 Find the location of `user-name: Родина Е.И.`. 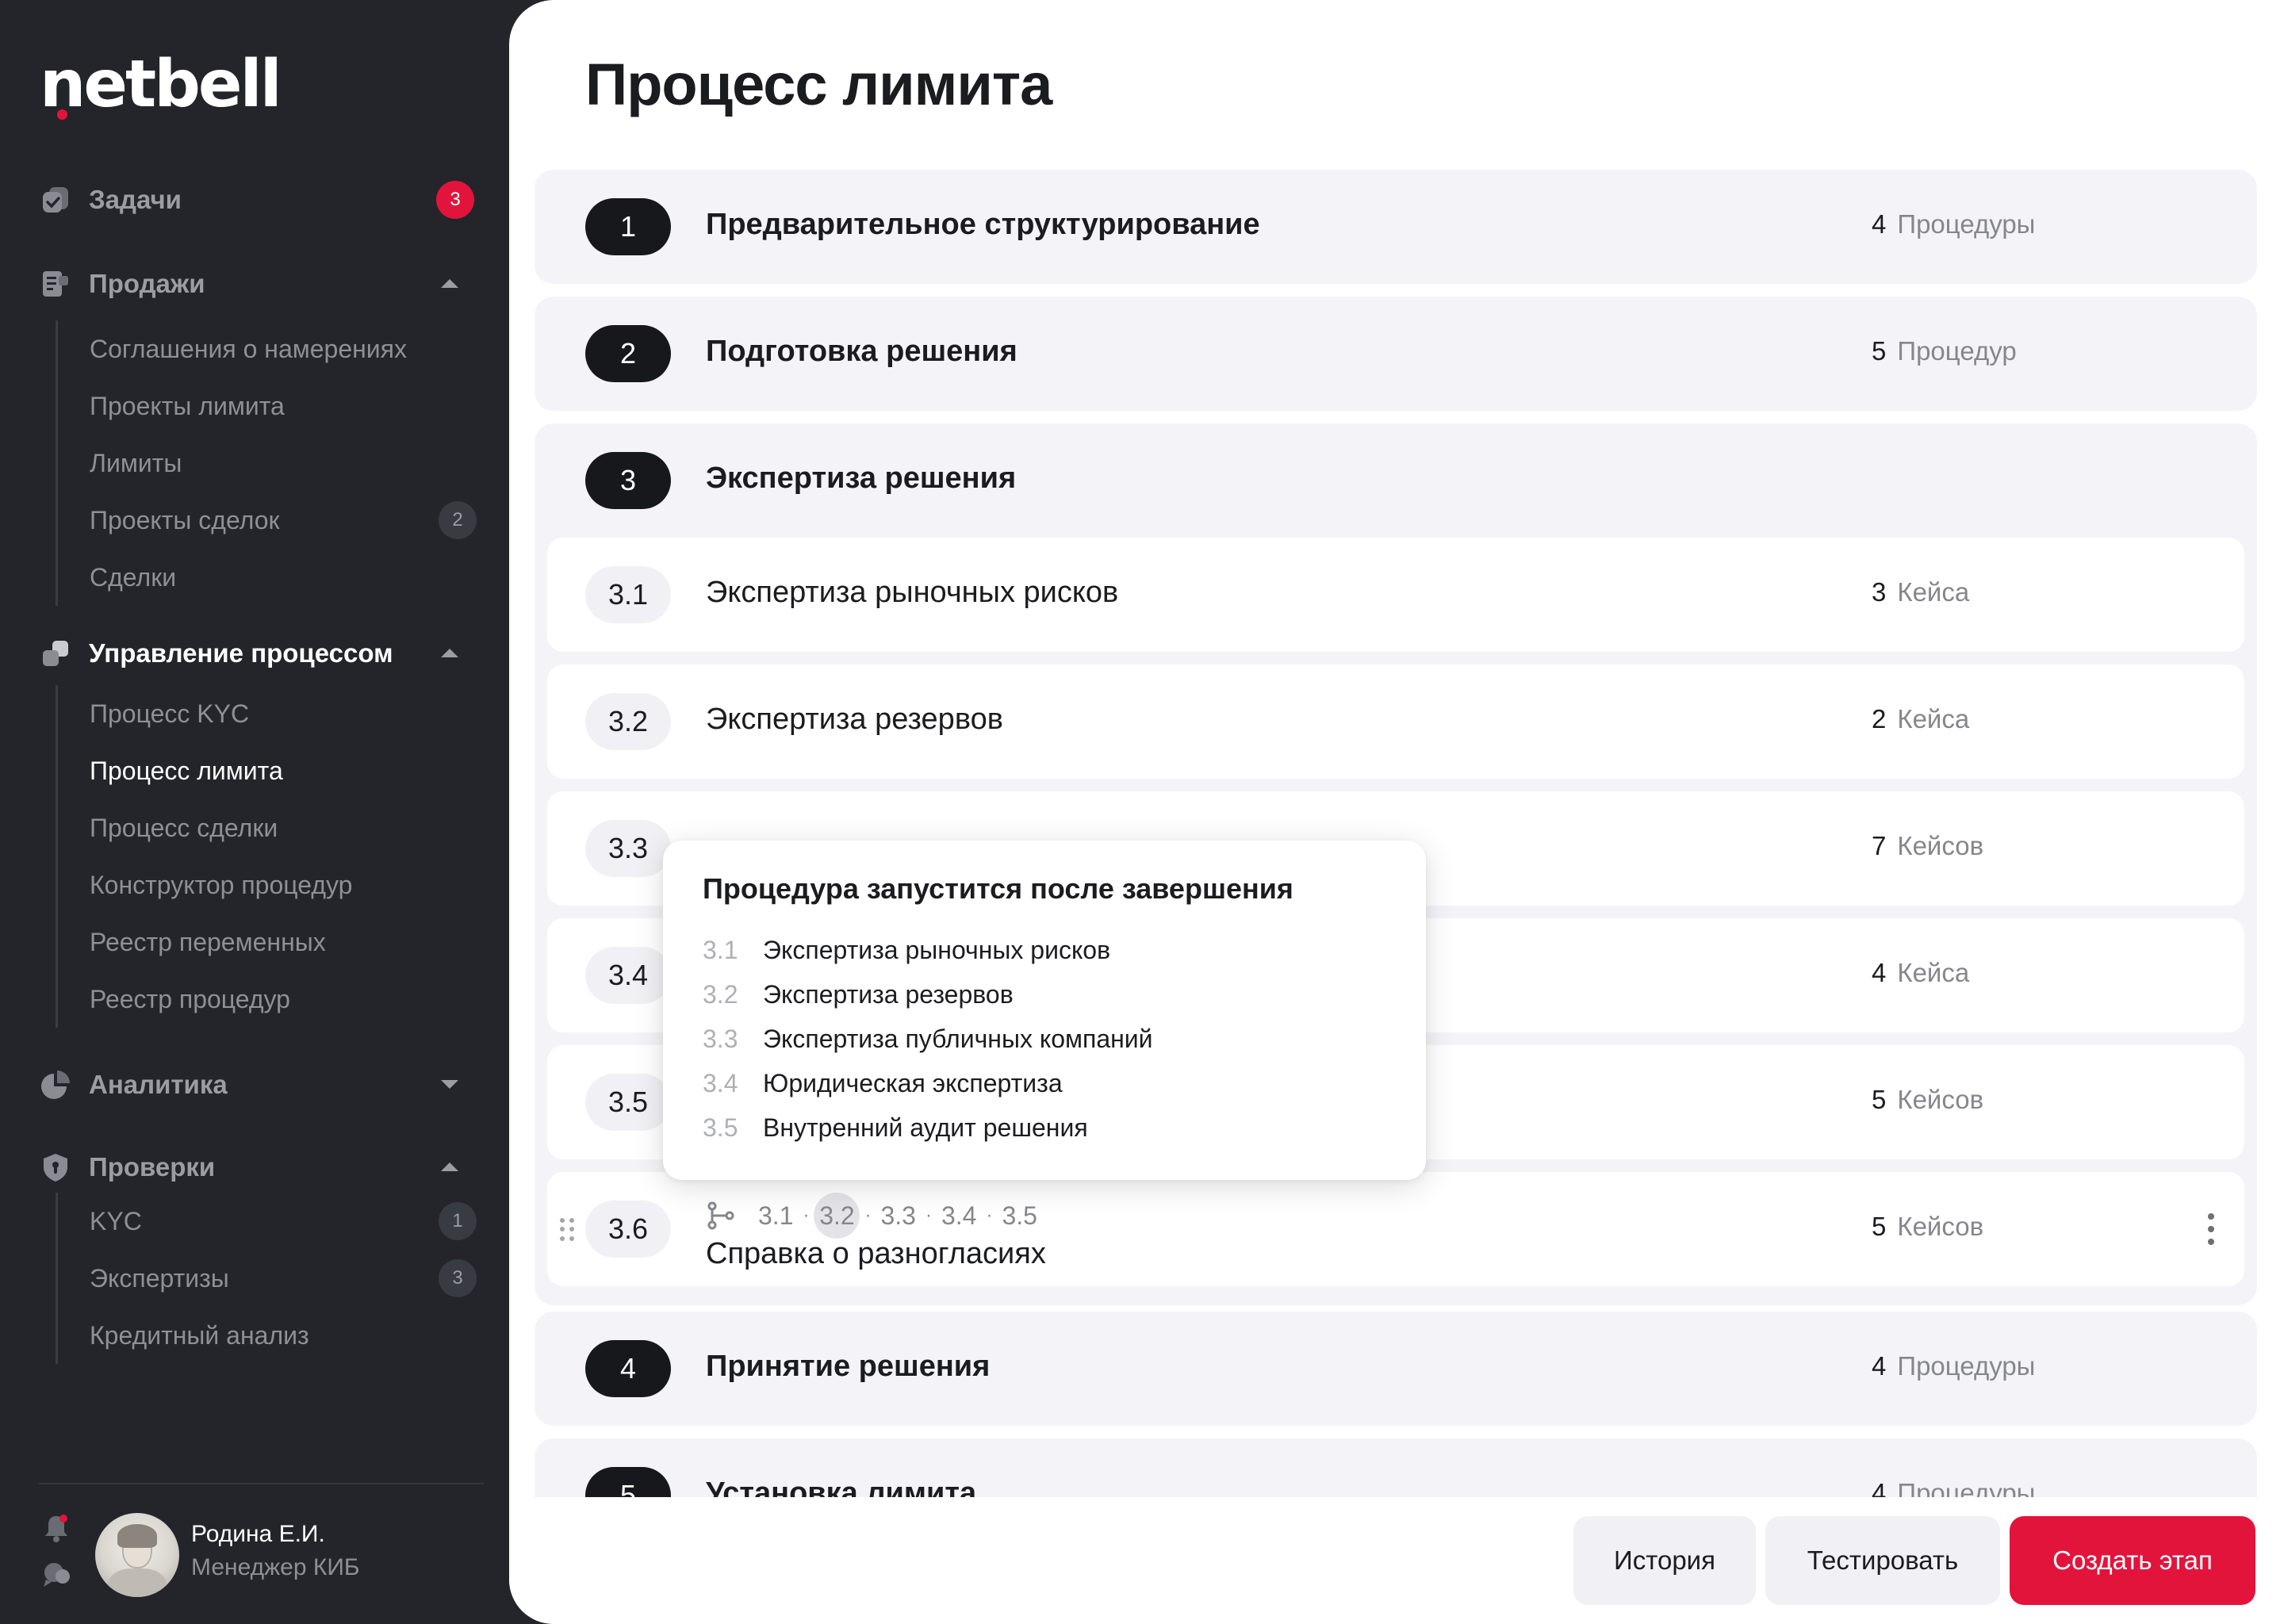

user-name: Родина Е.И. is located at coordinates (258, 1534).